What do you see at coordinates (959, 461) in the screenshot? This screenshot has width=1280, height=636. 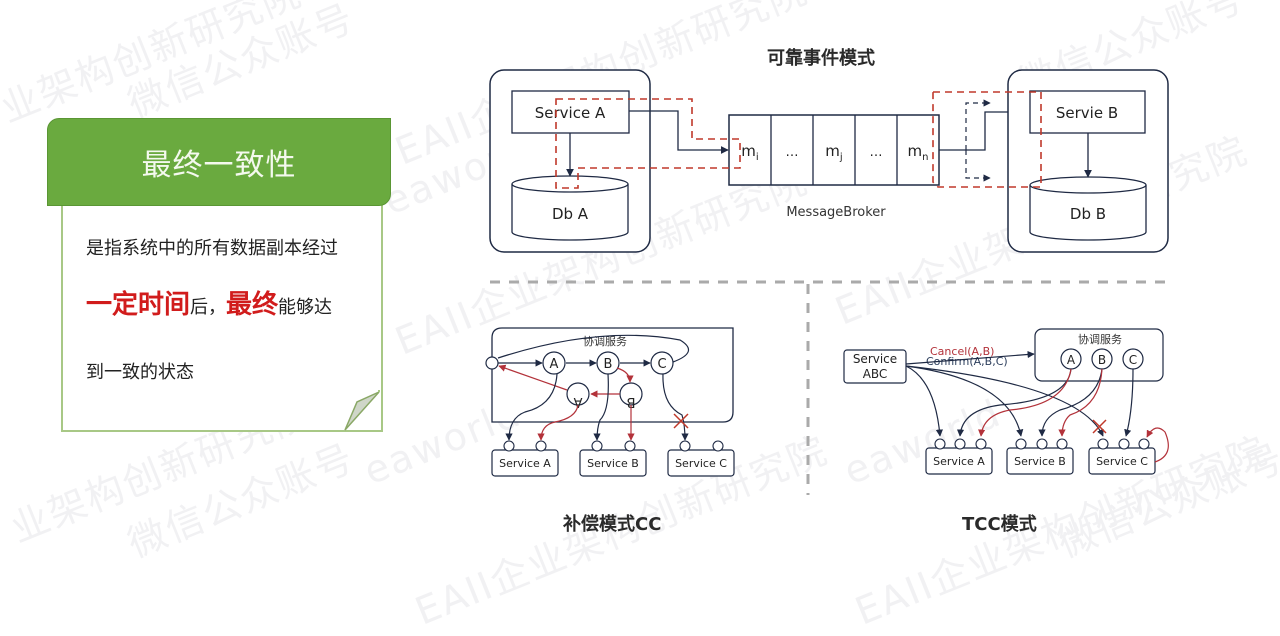 I see `tcc-service-a-label: Service A` at bounding box center [959, 461].